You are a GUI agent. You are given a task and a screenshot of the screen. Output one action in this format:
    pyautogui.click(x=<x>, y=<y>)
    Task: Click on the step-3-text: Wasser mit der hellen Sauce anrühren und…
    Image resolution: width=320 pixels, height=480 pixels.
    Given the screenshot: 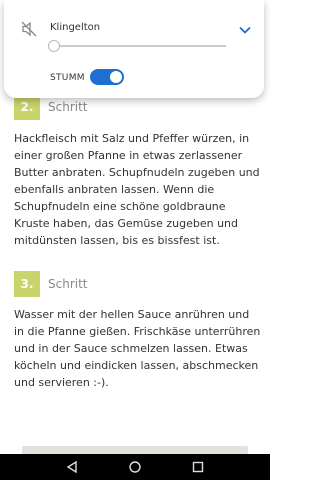 What is the action you would take?
    pyautogui.click(x=137, y=348)
    